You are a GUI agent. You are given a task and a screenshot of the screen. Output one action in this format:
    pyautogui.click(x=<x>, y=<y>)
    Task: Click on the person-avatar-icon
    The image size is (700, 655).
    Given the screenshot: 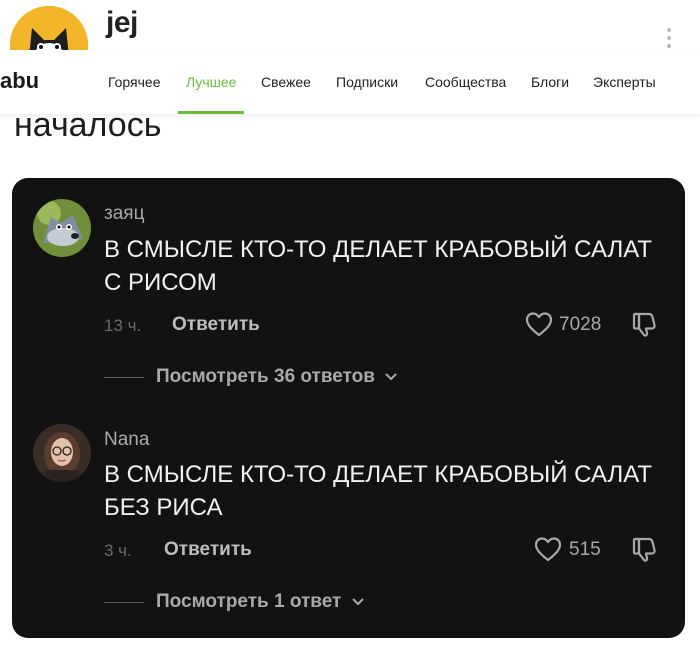 What is the action you would take?
    pyautogui.click(x=62, y=453)
    